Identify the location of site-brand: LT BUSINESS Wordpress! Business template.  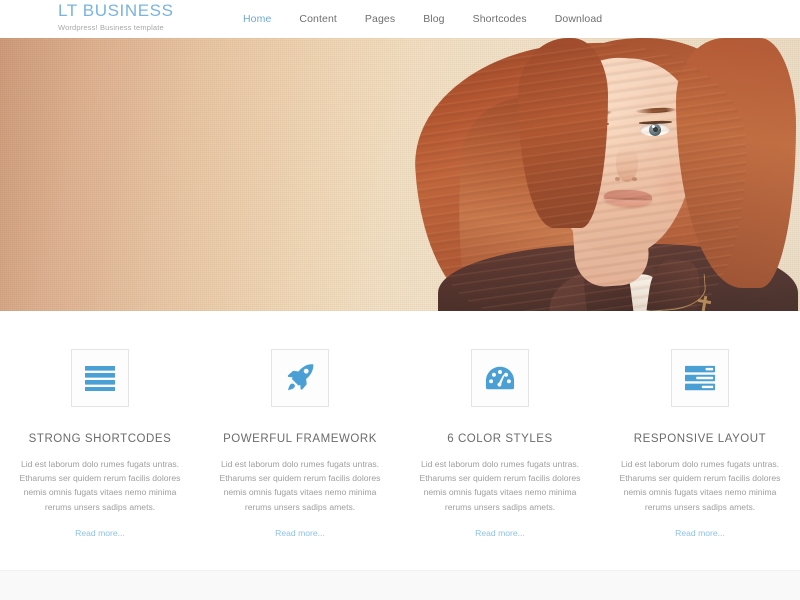
(116, 17).